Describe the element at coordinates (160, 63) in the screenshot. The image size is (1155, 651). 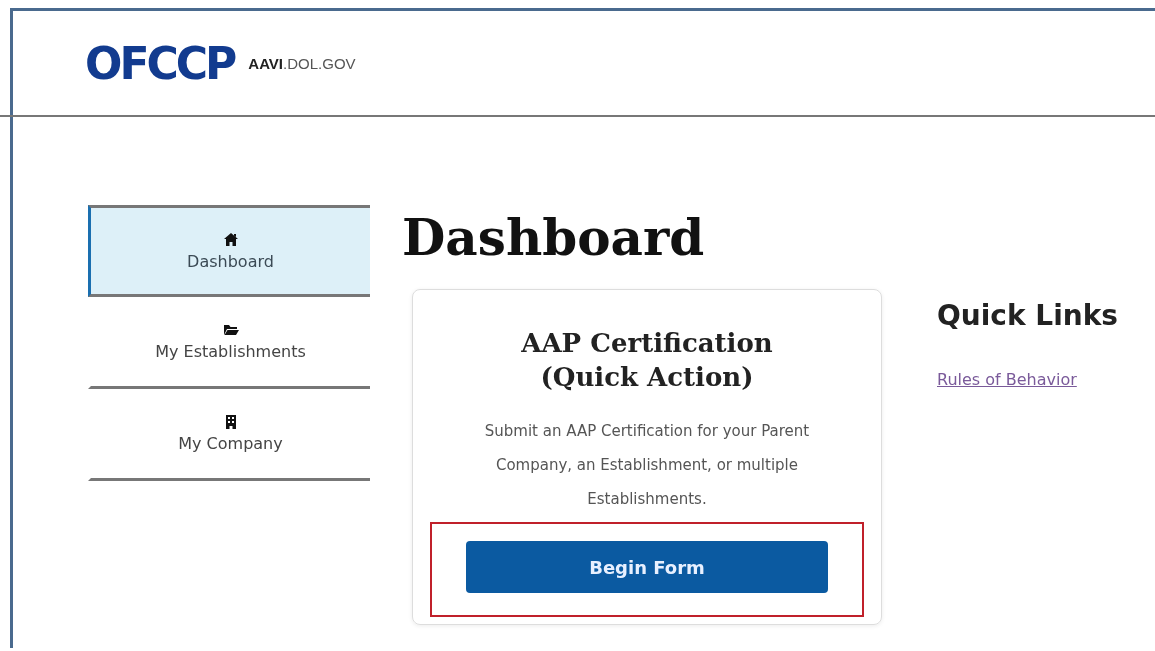
I see `logo: OFCCP` at that location.